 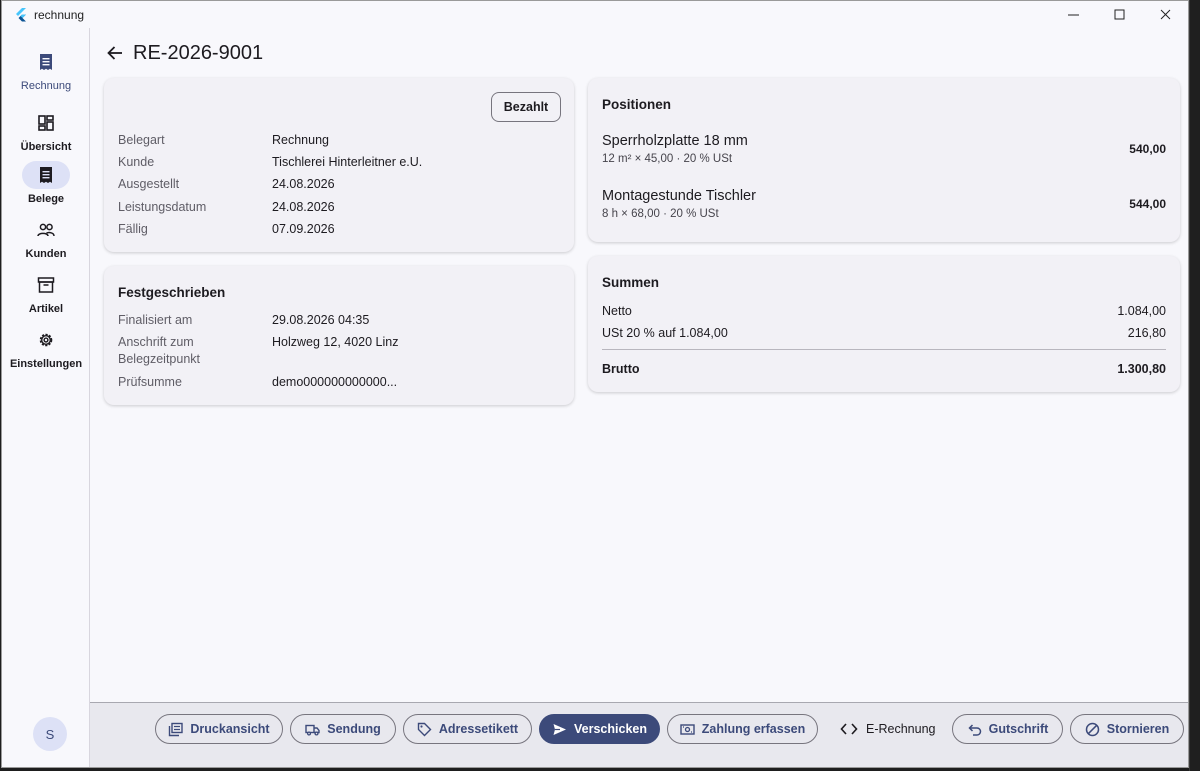 I want to click on positions-title: Positionen, so click(x=637, y=104).